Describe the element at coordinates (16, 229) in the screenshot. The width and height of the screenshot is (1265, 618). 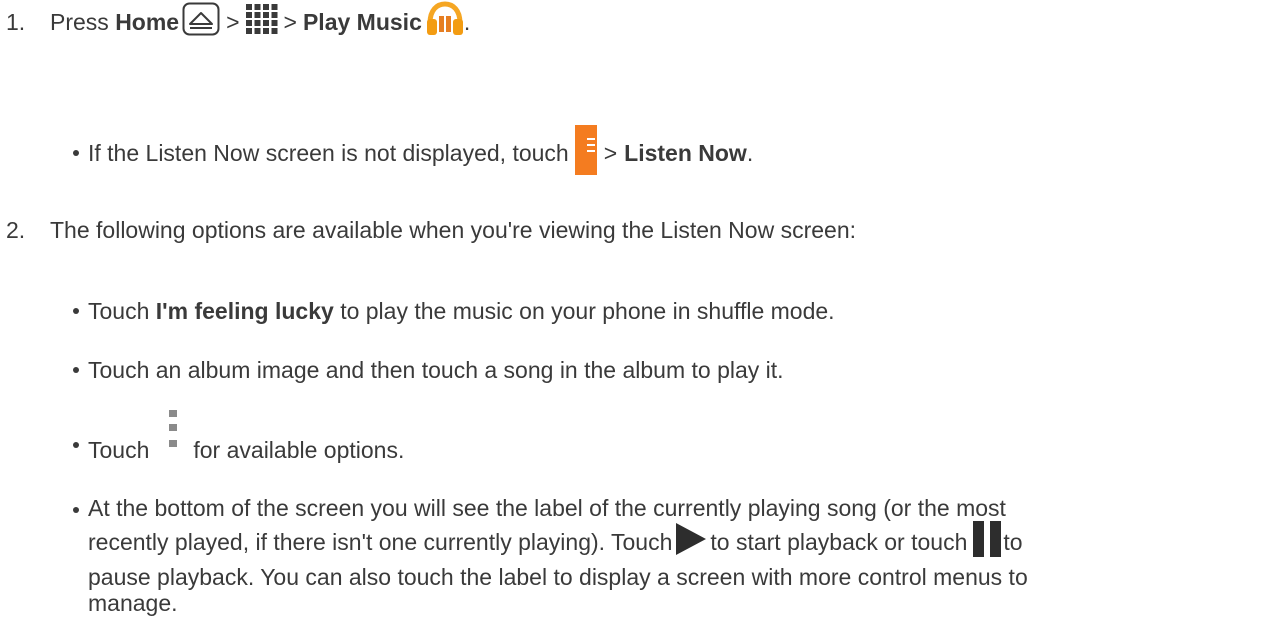
I see `step-number: 2.` at that location.